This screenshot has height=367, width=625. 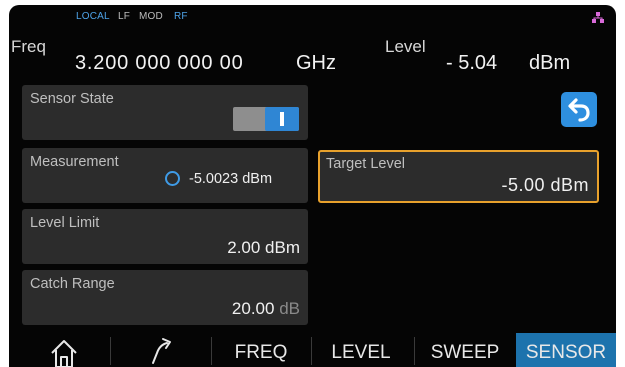 What do you see at coordinates (550, 63) in the screenshot?
I see `level-unit: dBm` at bounding box center [550, 63].